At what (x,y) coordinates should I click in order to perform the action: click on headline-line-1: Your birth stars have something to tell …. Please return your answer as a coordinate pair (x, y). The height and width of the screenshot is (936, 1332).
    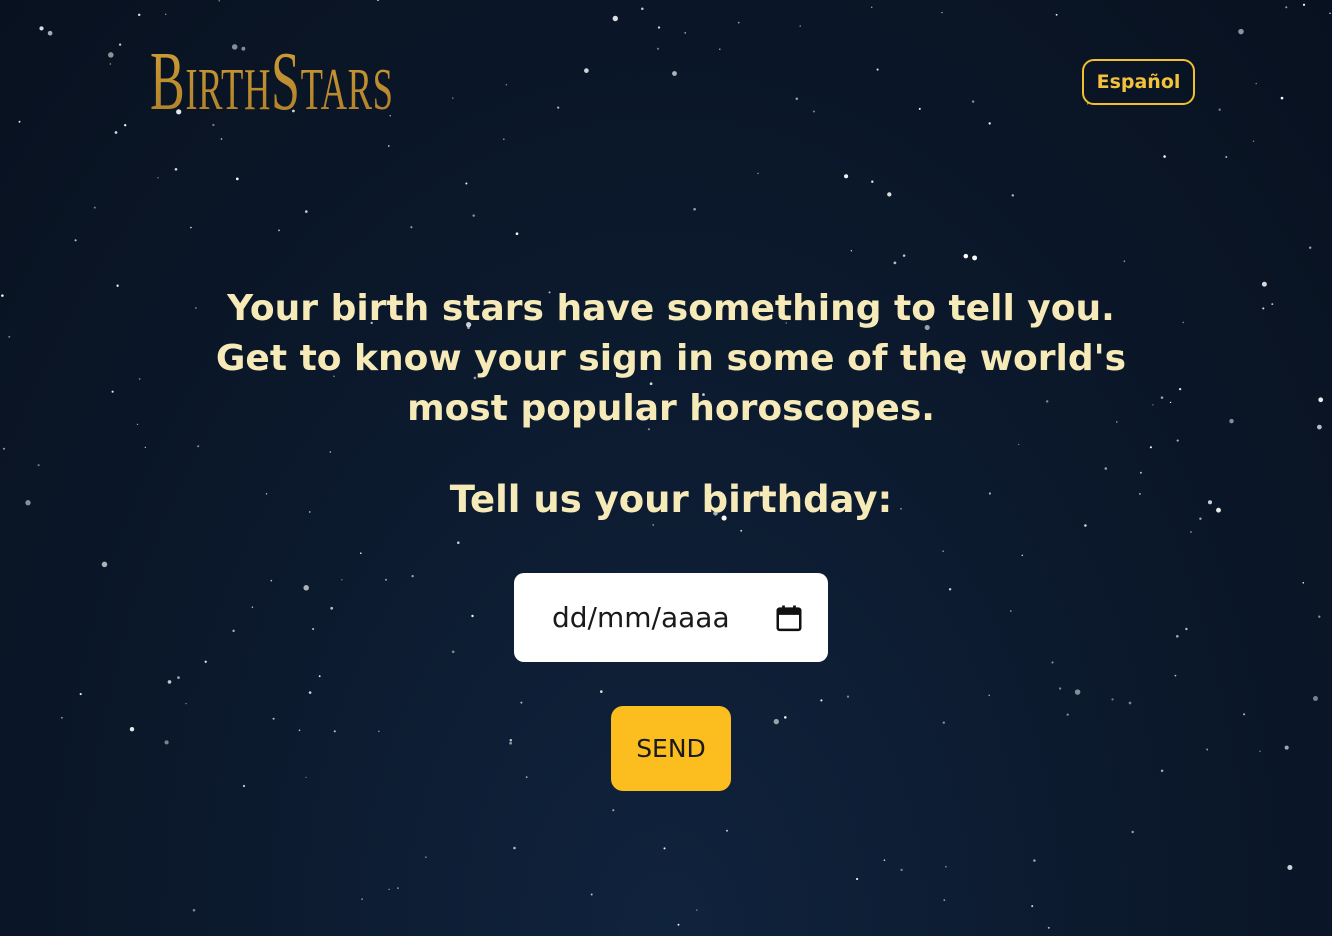
    Looking at the image, I should click on (671, 308).